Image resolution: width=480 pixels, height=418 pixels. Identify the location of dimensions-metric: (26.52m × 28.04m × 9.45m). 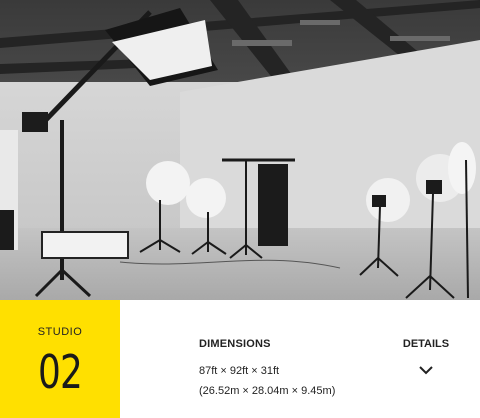
(267, 391).